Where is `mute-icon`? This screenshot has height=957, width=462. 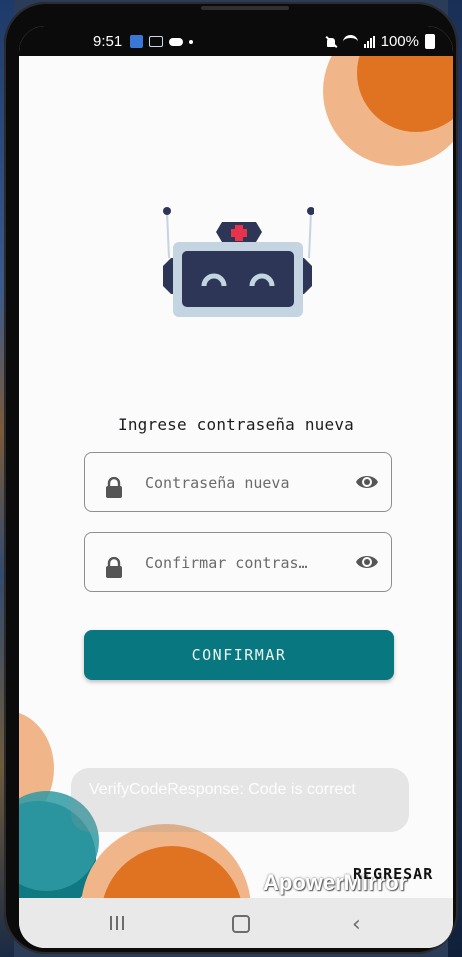 mute-icon is located at coordinates (331, 42).